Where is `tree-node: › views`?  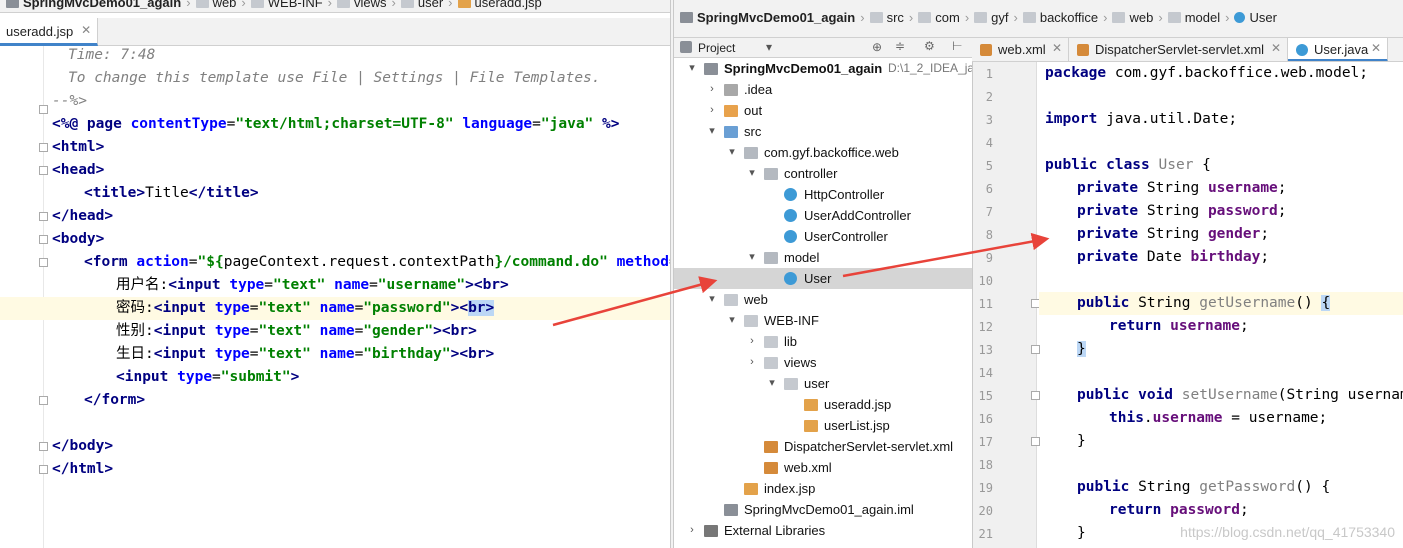 tree-node: › views is located at coordinates (823, 362).